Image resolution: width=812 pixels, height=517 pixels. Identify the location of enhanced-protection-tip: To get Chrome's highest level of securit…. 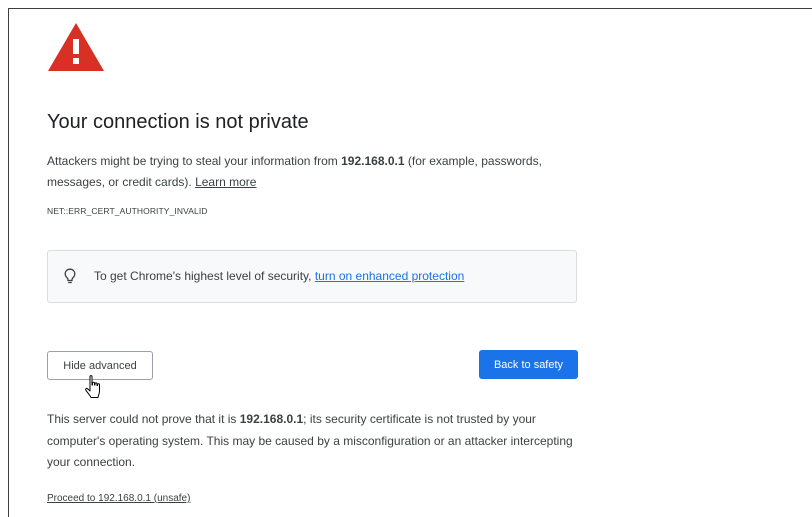
(312, 276).